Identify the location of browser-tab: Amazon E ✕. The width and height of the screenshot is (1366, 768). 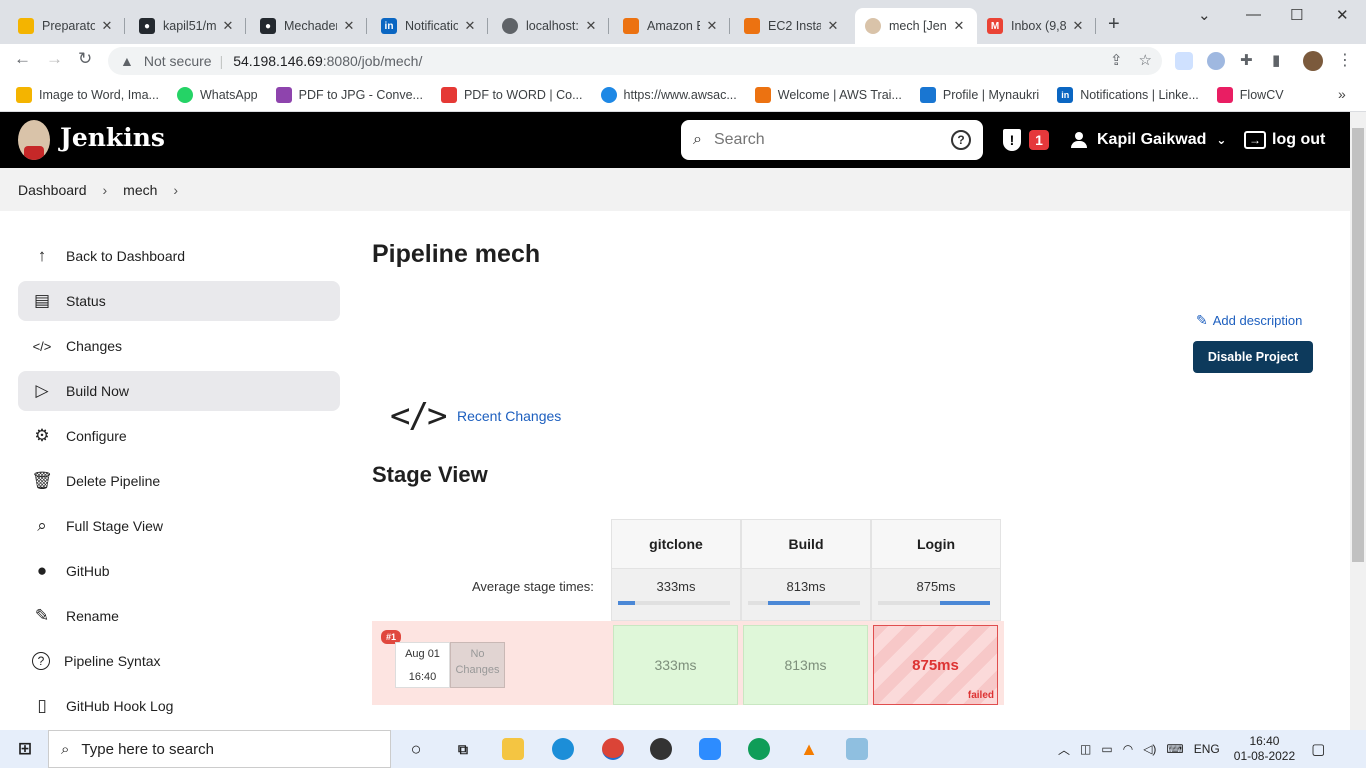
(671, 26).